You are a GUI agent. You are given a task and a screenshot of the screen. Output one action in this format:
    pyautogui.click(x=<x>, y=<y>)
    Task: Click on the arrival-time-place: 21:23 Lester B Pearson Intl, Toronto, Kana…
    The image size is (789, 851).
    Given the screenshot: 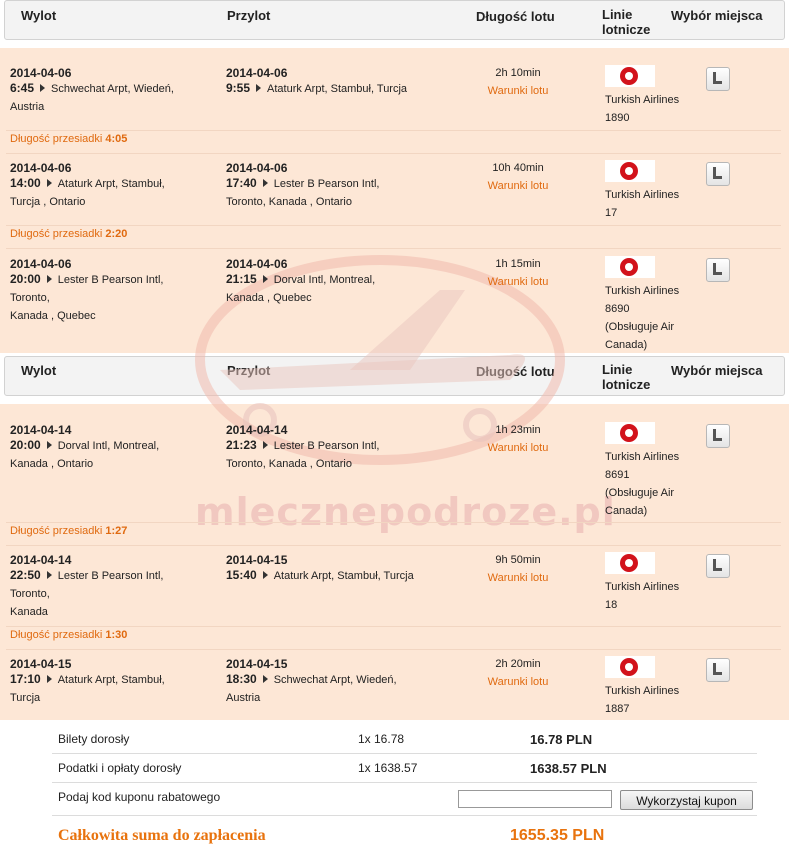 What is the action you would take?
    pyautogui.click(x=341, y=454)
    